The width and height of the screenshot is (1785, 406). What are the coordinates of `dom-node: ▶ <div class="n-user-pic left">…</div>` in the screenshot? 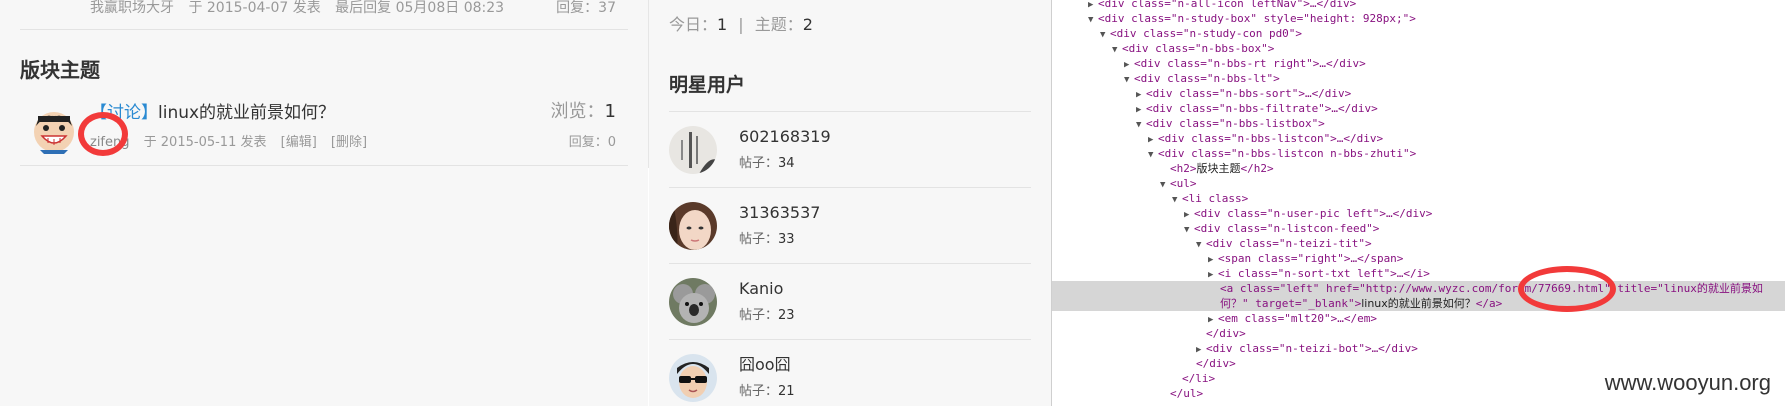 It's located at (1418, 213).